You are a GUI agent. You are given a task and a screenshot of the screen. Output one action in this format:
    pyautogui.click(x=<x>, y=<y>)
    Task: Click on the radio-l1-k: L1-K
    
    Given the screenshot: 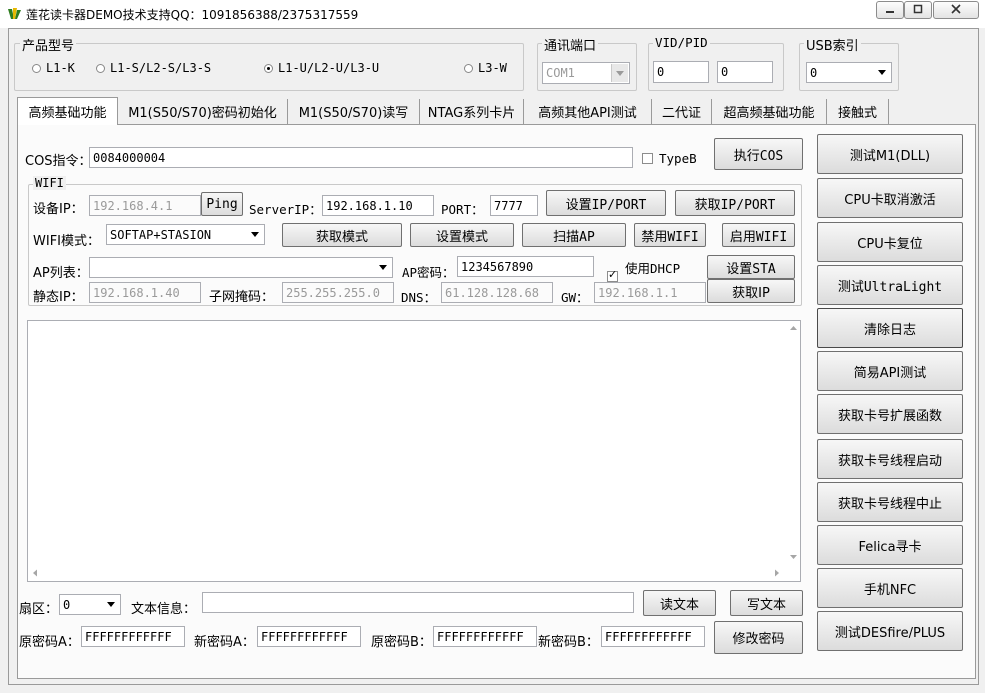 What is the action you would take?
    pyautogui.click(x=53, y=68)
    